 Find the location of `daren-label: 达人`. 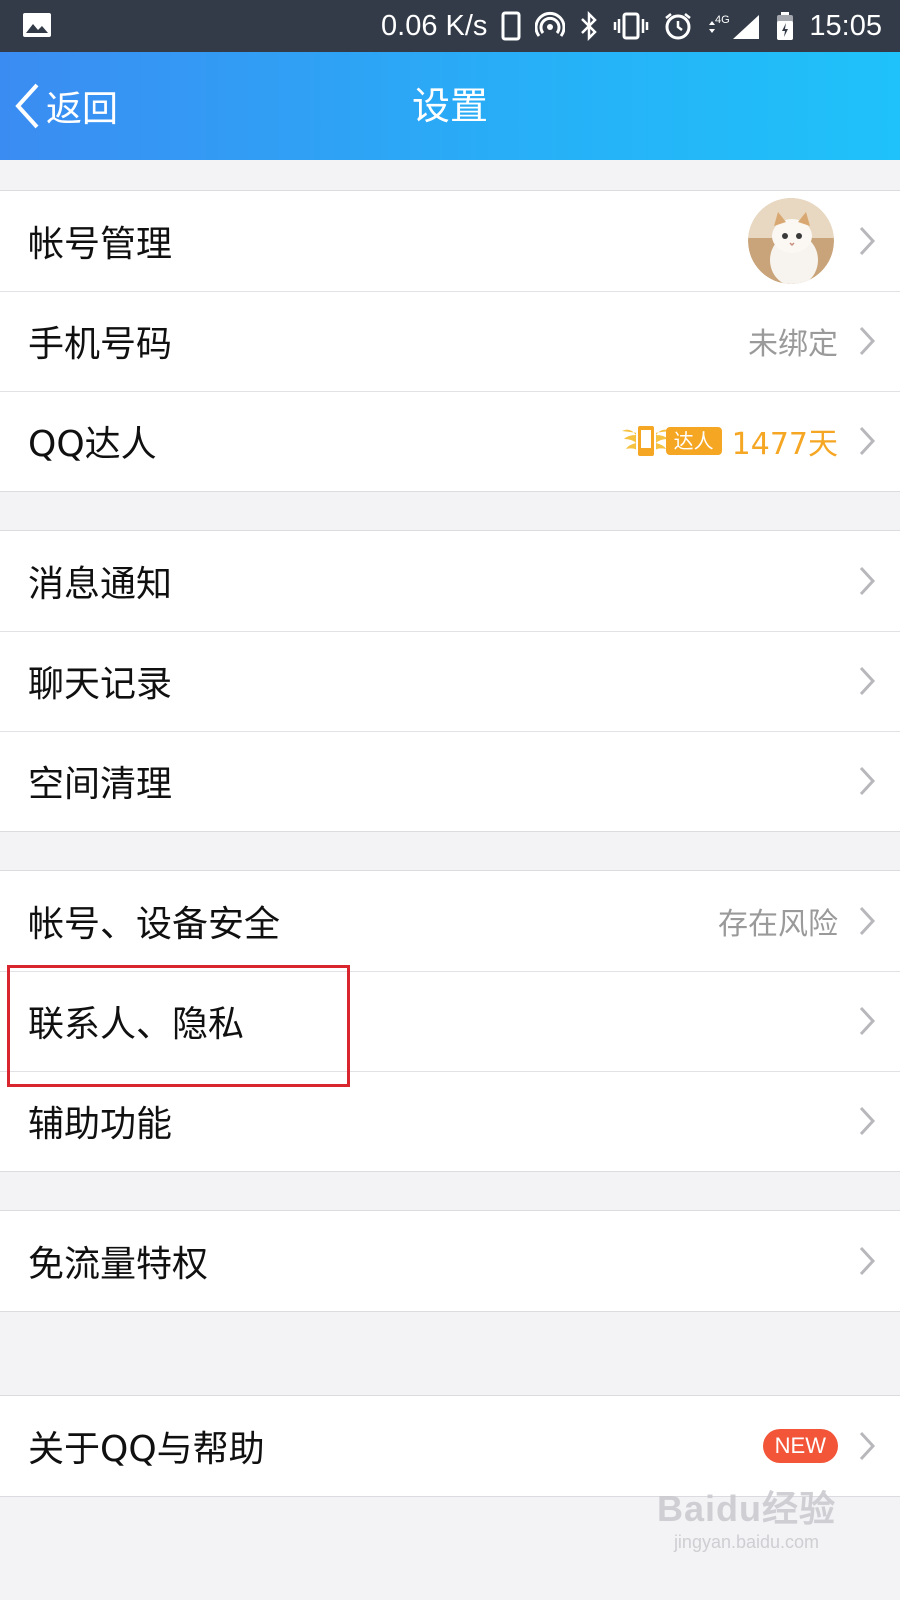

daren-label: 达人 is located at coordinates (693, 441).